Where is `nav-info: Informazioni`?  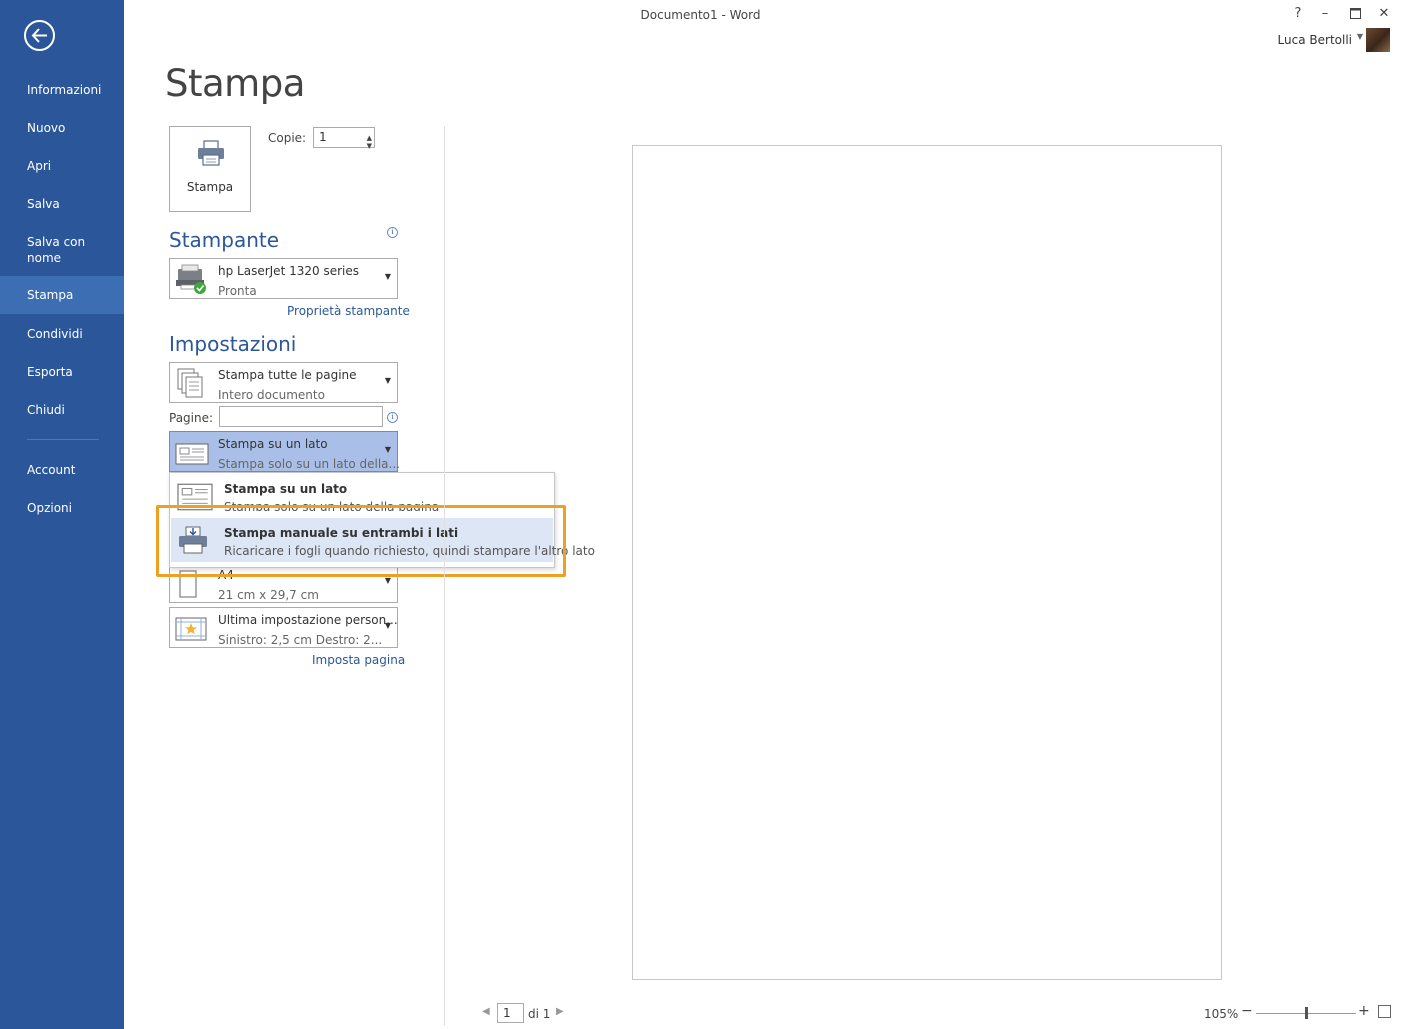 nav-info: Informazioni is located at coordinates (62, 90).